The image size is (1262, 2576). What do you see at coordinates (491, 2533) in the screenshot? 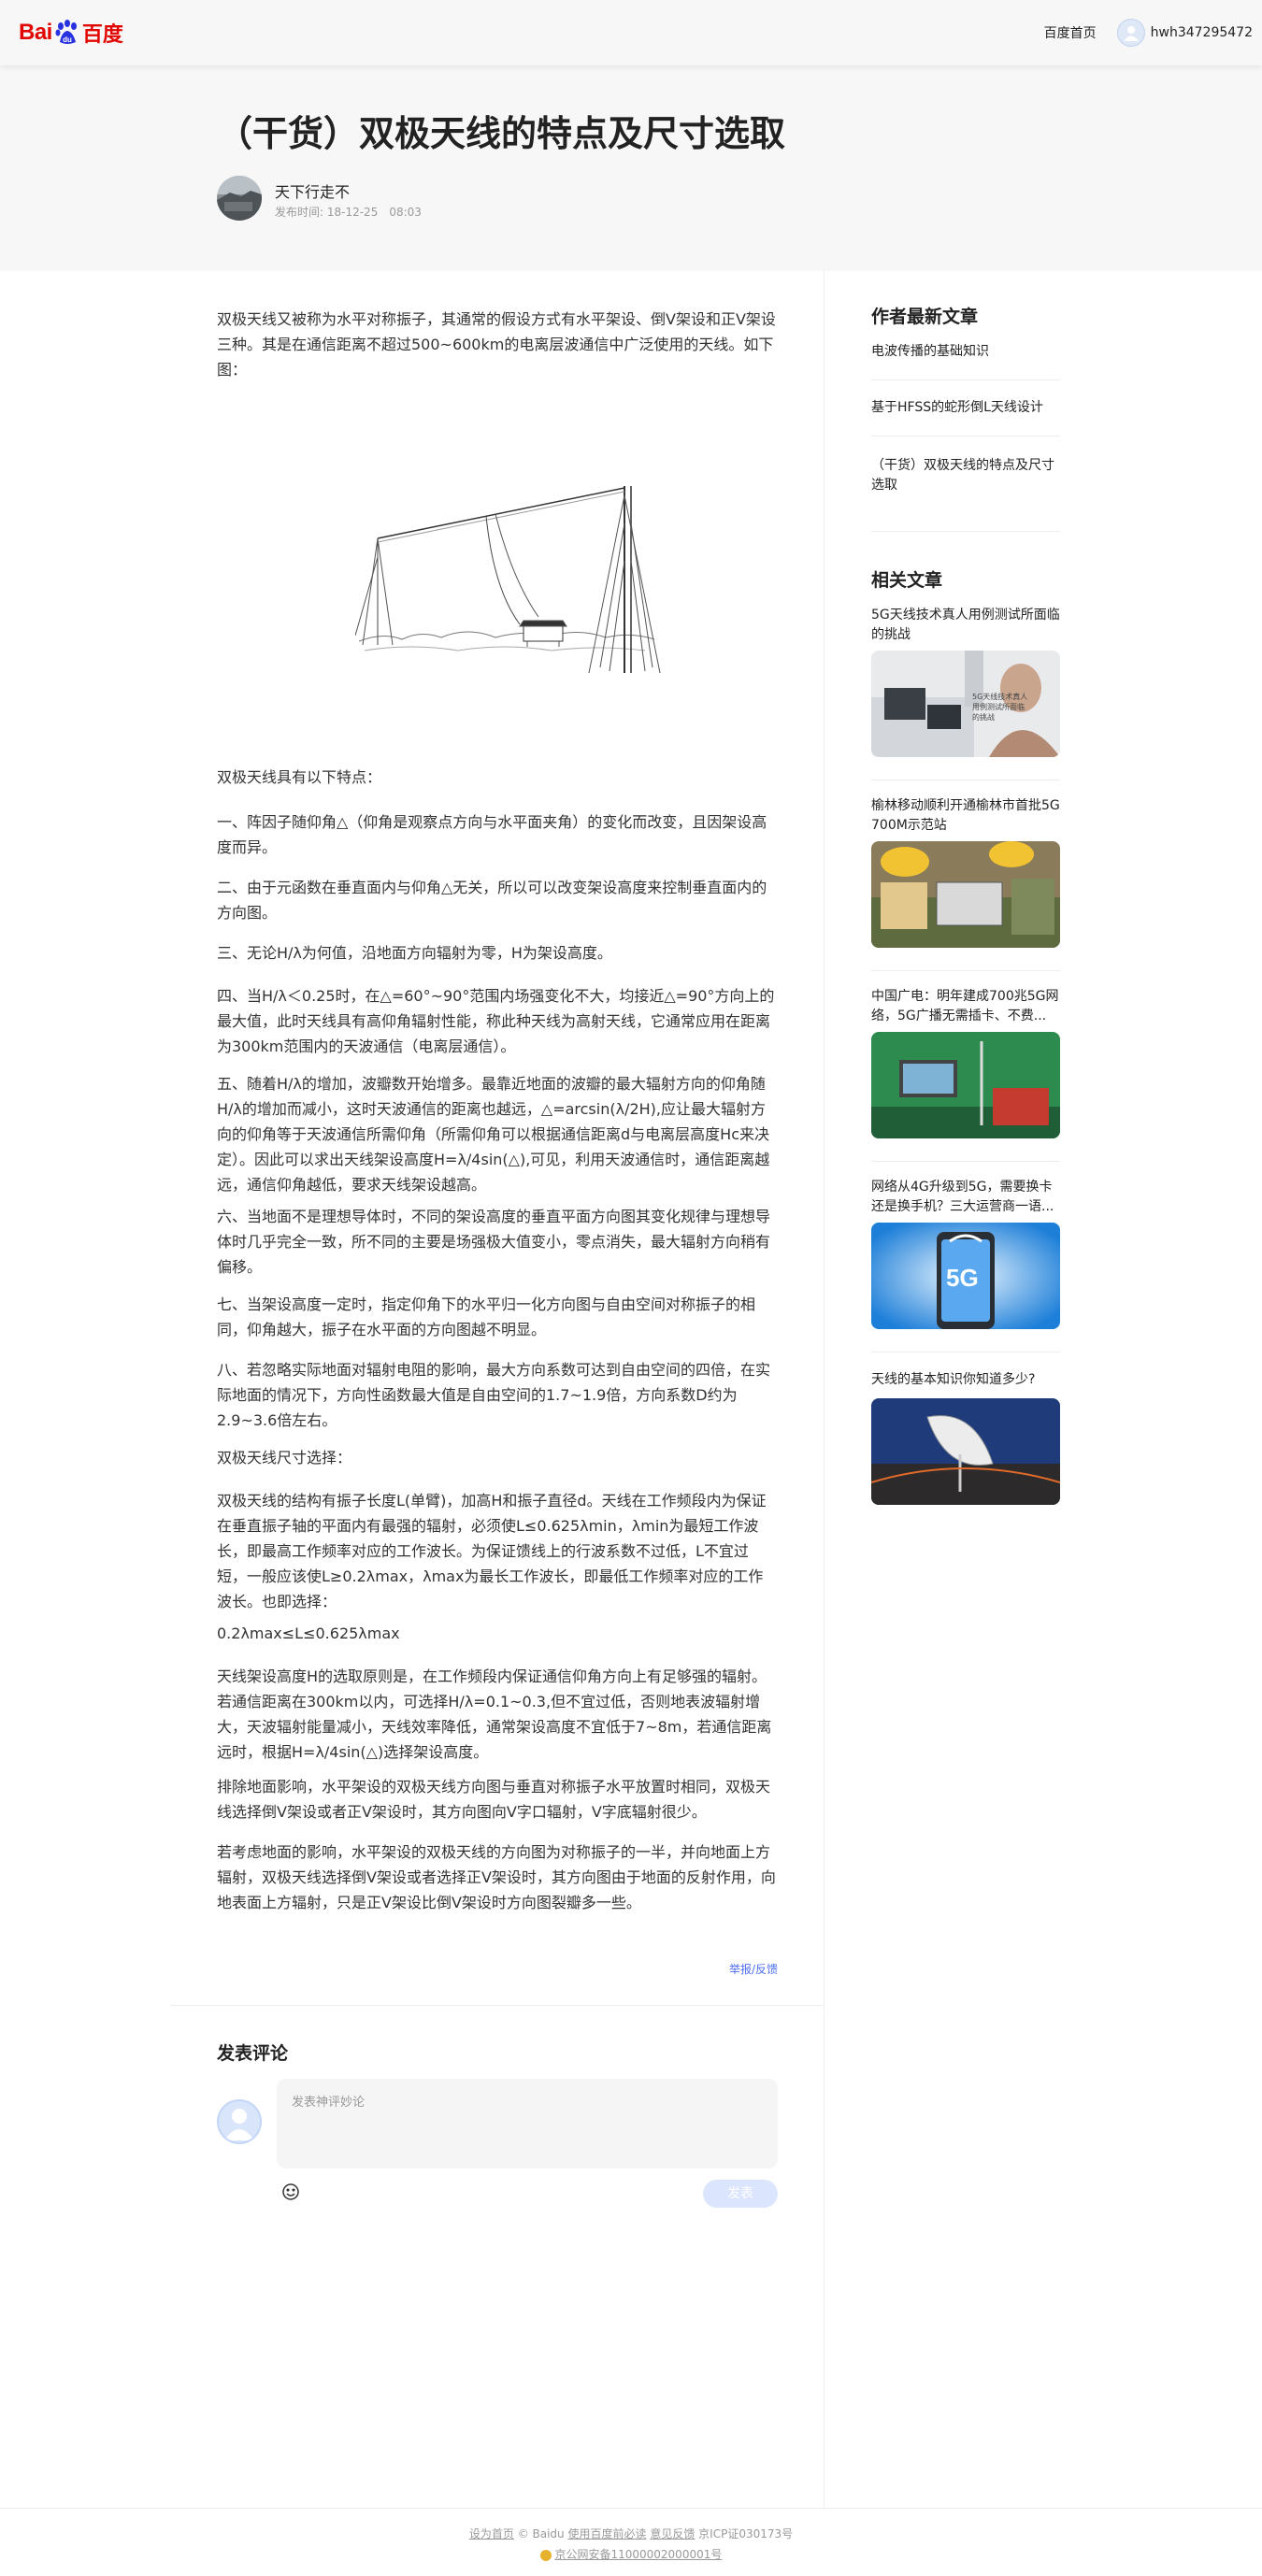
I see `set-homepage-link: 设为首页` at bounding box center [491, 2533].